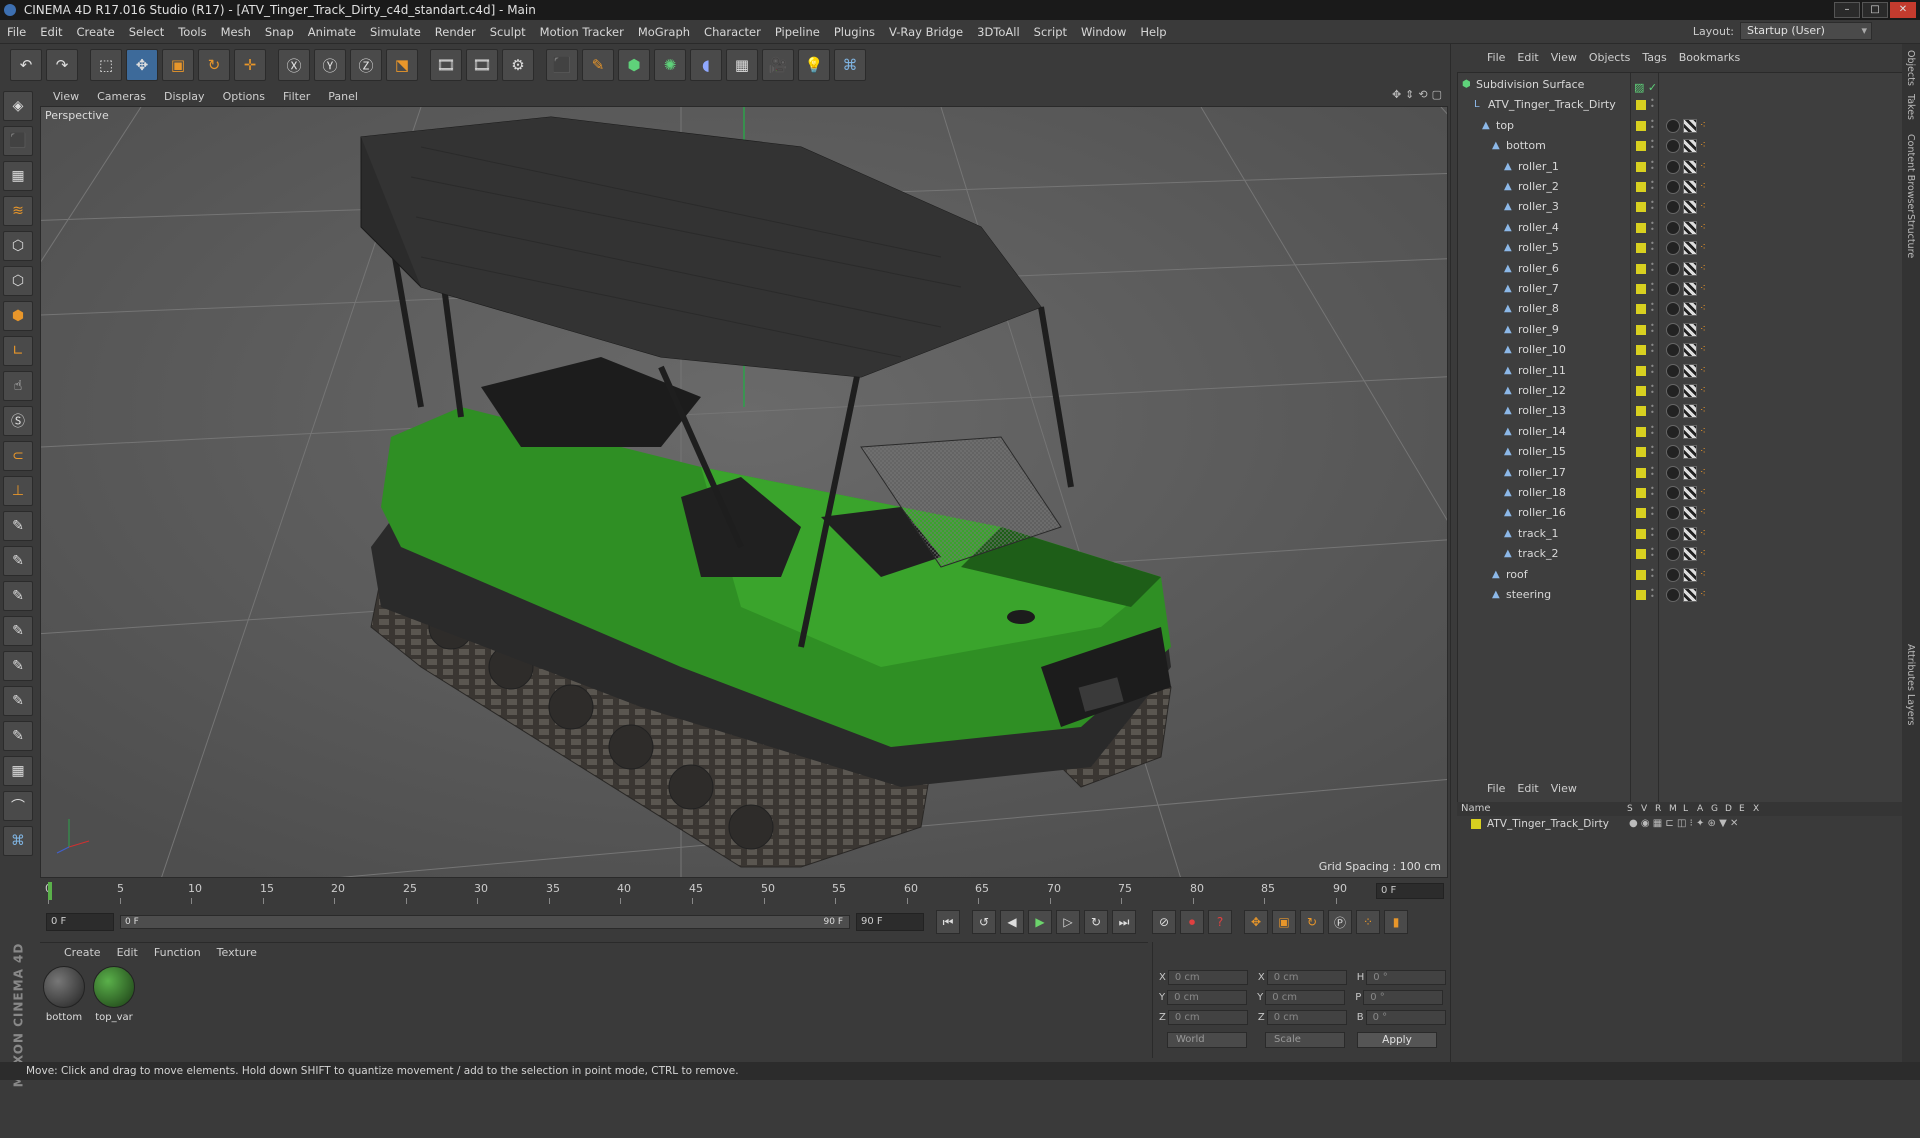 The width and height of the screenshot is (1920, 1138). I want to click on sculpt-brush-1-icon: ✎, so click(18, 526).